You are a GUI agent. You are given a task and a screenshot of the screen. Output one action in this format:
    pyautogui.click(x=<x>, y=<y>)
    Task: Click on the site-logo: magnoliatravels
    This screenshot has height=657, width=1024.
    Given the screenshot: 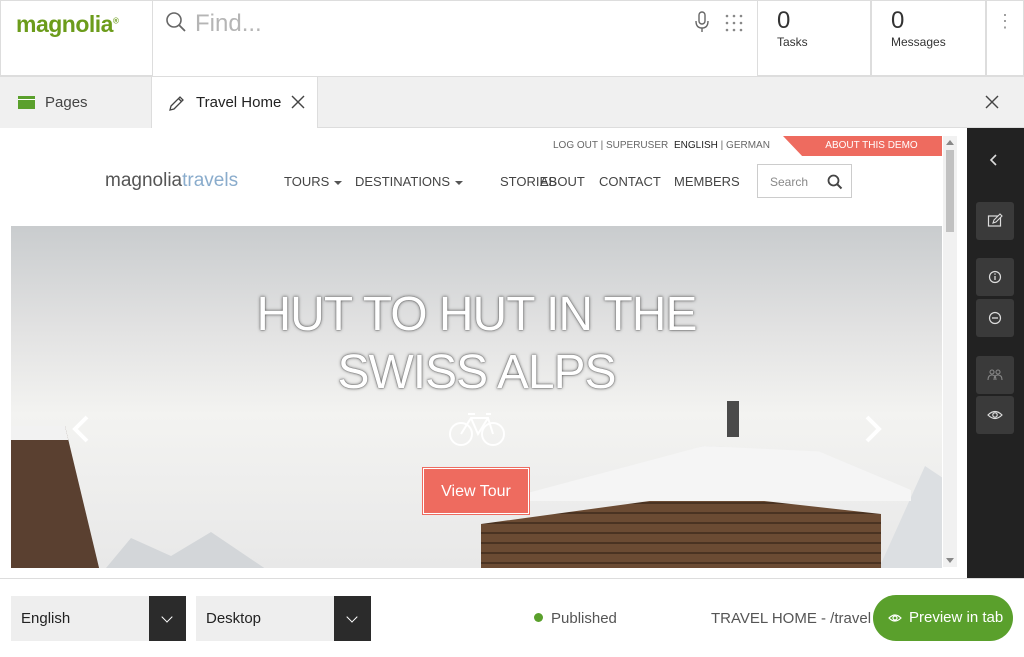 What is the action you would take?
    pyautogui.click(x=171, y=181)
    